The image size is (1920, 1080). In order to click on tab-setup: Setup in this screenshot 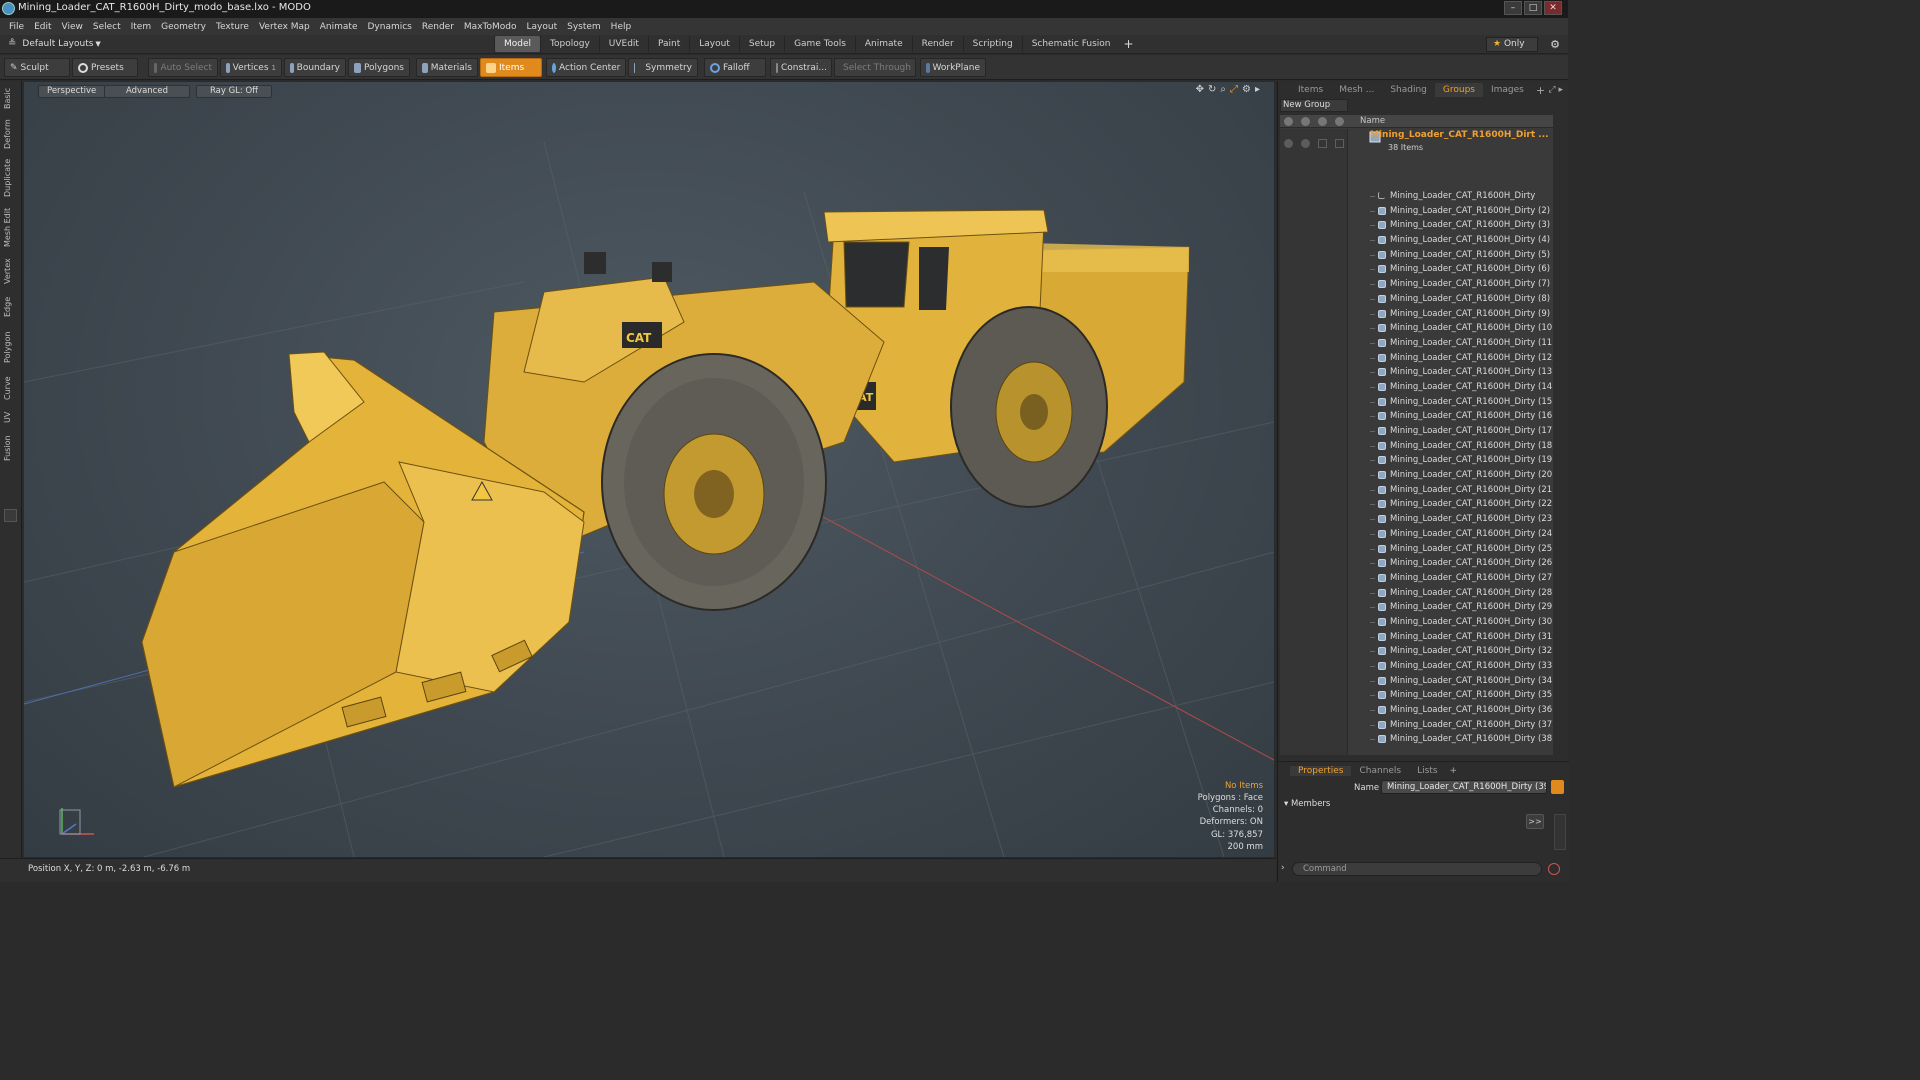, I will do `click(761, 44)`.